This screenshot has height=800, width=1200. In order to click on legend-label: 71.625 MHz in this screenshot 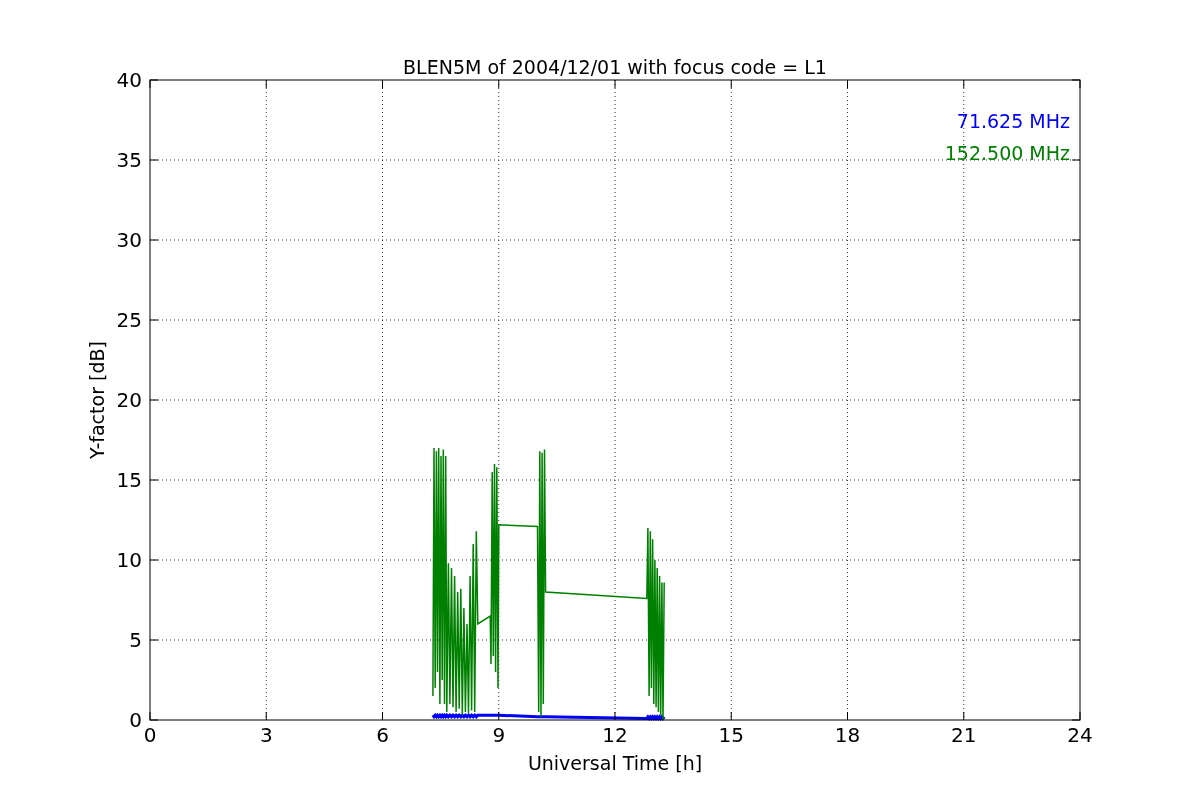, I will do `click(1013, 121)`.